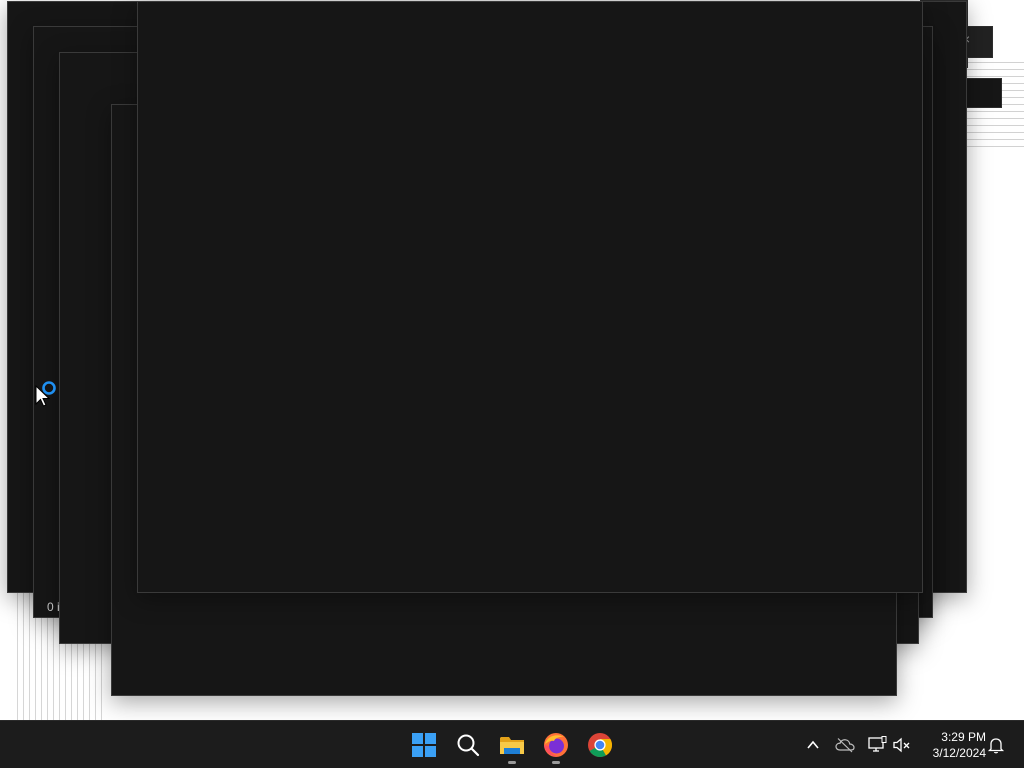 The width and height of the screenshot is (1024, 768). I want to click on bell-icon, so click(996, 746).